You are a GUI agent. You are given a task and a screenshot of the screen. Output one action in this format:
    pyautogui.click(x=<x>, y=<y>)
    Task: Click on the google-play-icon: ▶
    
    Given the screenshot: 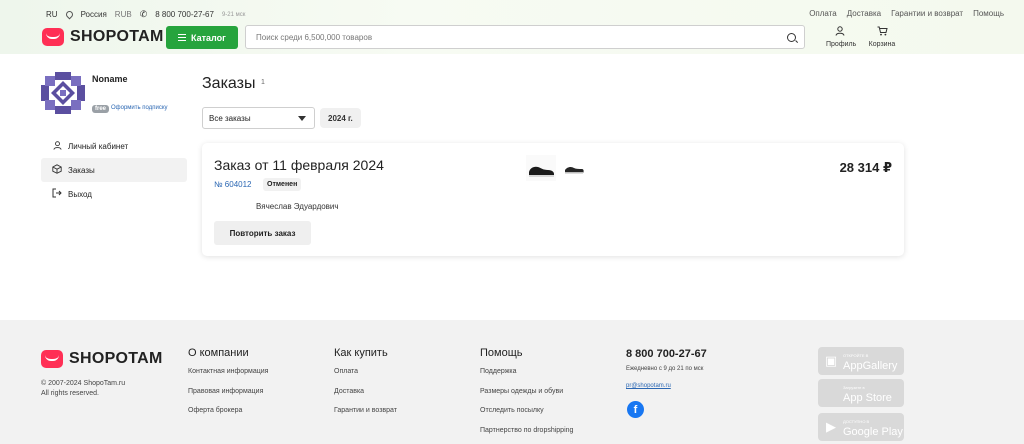 What is the action you would take?
    pyautogui.click(x=831, y=426)
    